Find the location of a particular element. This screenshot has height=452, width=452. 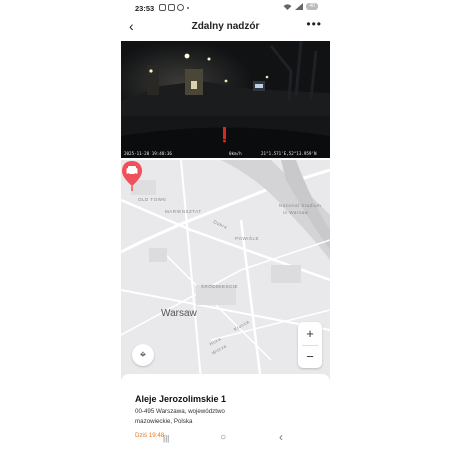

zoom-control: + − is located at coordinates (310, 345).